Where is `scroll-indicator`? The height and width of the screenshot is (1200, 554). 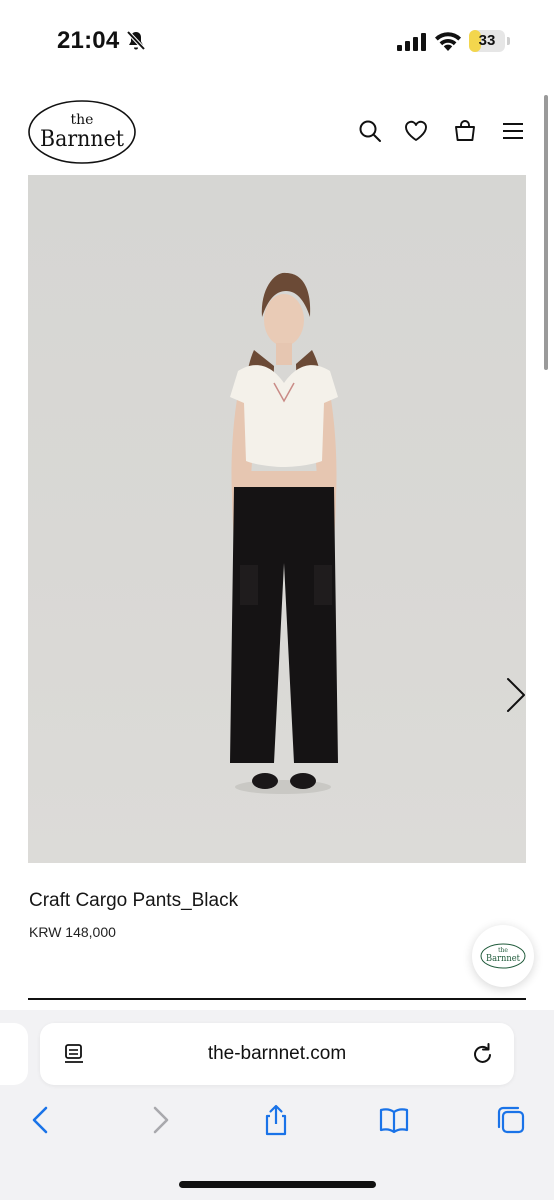
scroll-indicator is located at coordinates (546, 232).